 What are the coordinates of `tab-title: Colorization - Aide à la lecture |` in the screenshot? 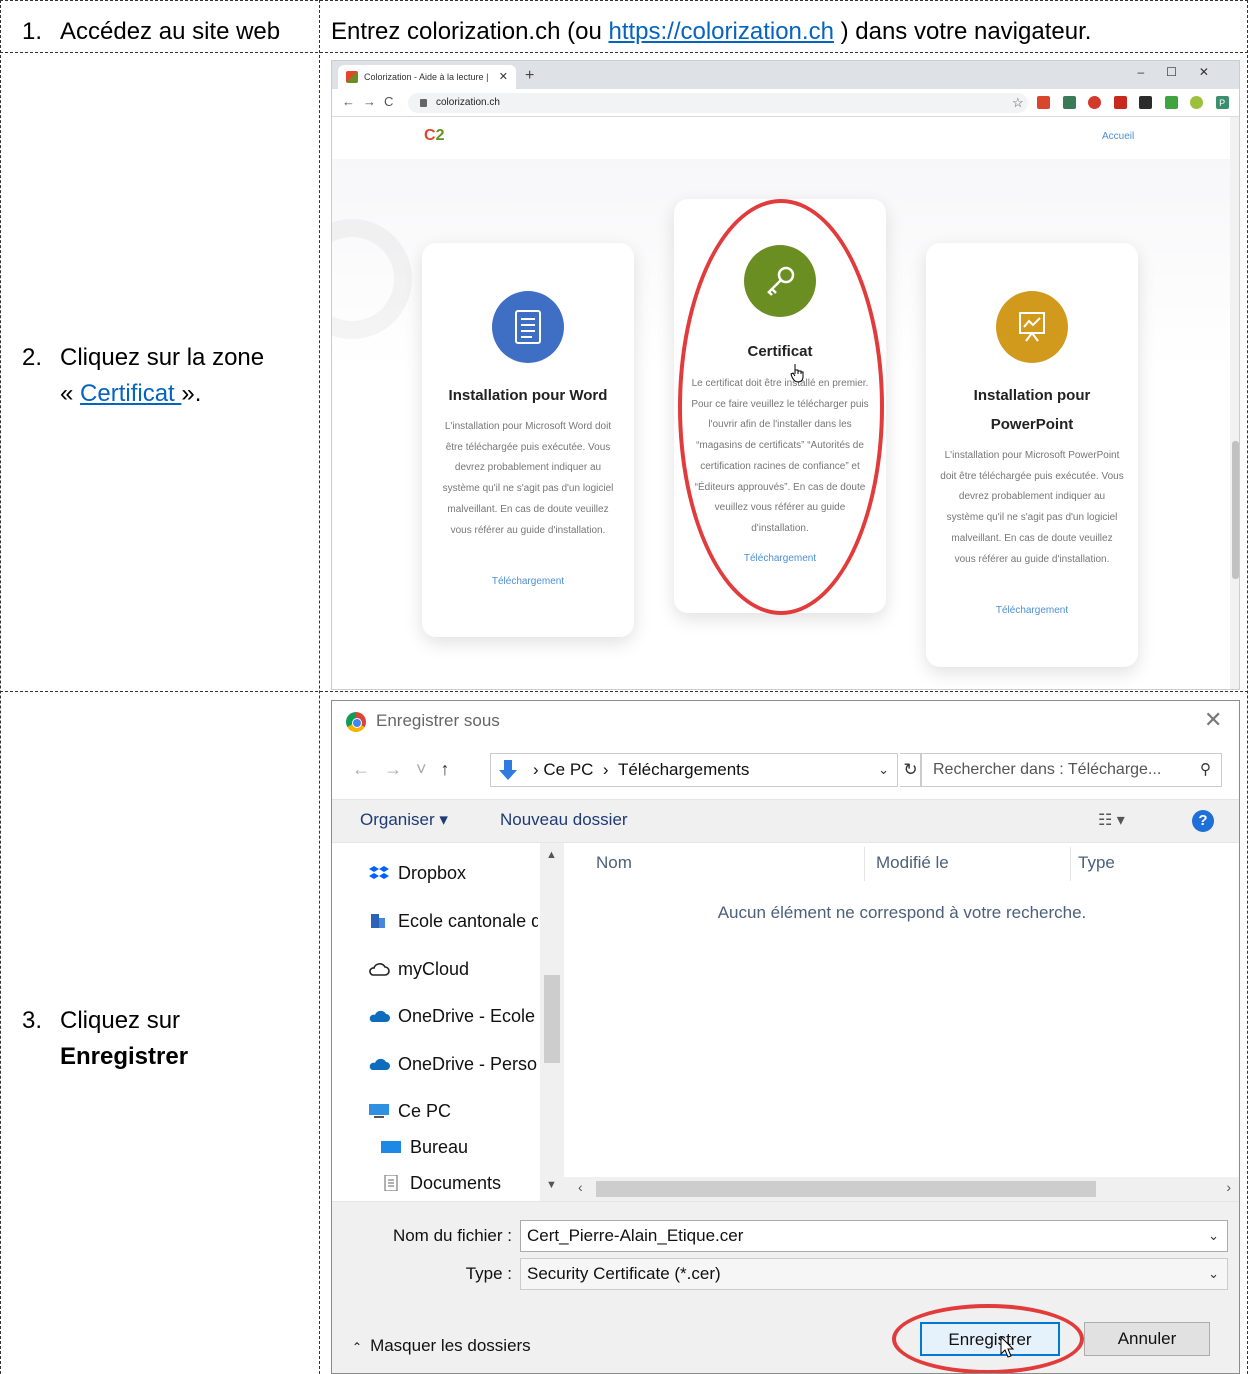 It's located at (426, 77).